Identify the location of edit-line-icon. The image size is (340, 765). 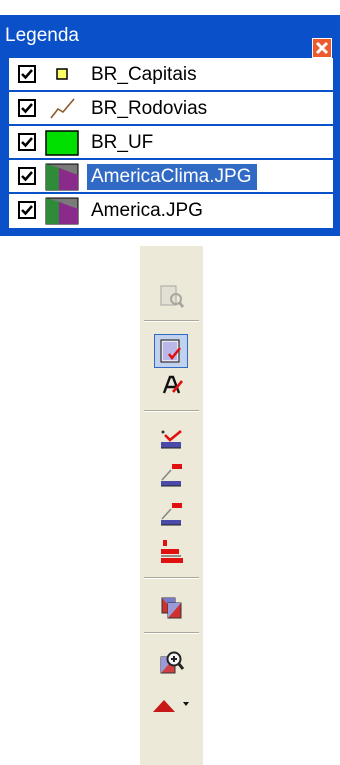
(171, 475).